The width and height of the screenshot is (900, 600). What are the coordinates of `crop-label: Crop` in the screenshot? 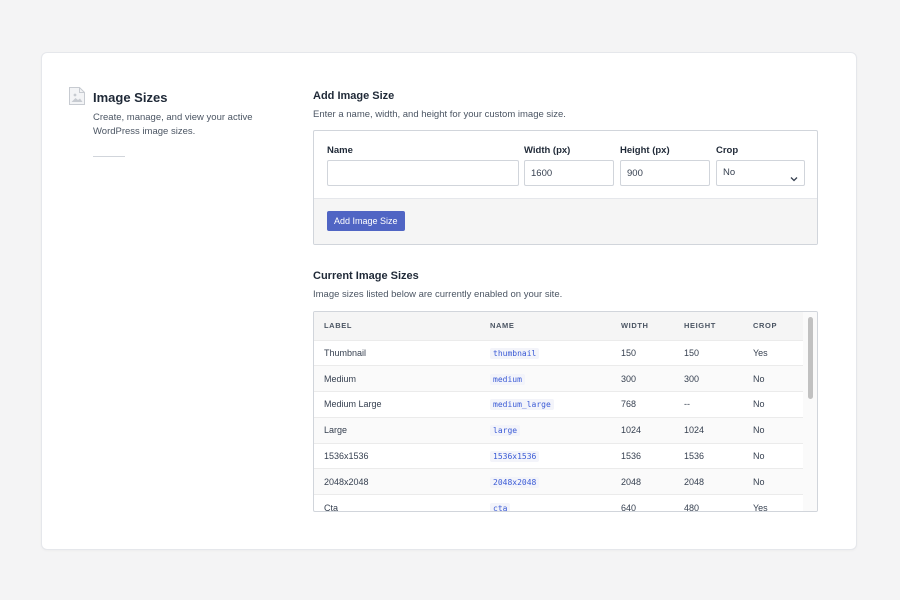 It's located at (727, 150).